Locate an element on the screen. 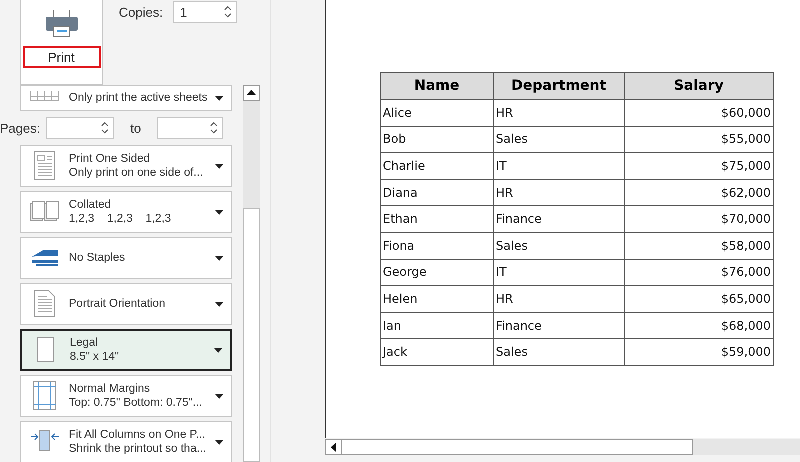  table-cell: Bob is located at coordinates (437, 139).